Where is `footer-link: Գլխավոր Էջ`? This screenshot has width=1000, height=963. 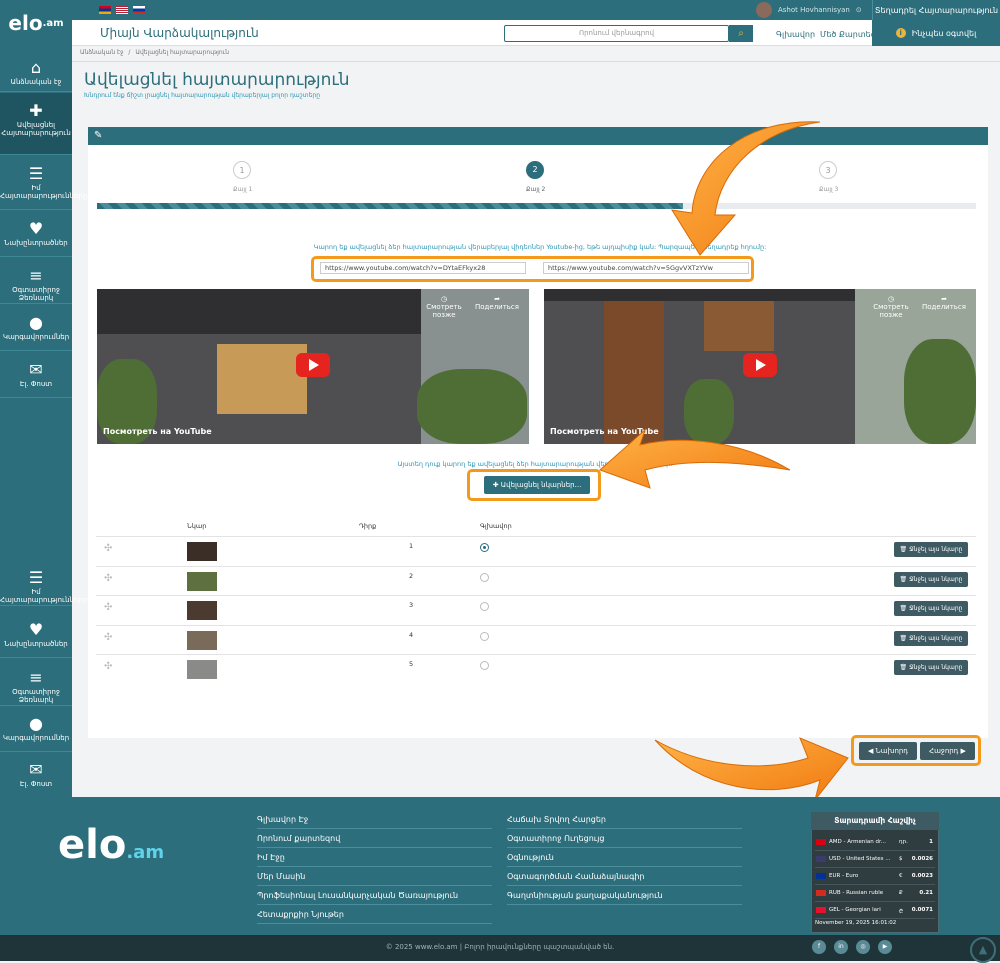 footer-link: Գլխավոր Էջ is located at coordinates (374, 822).